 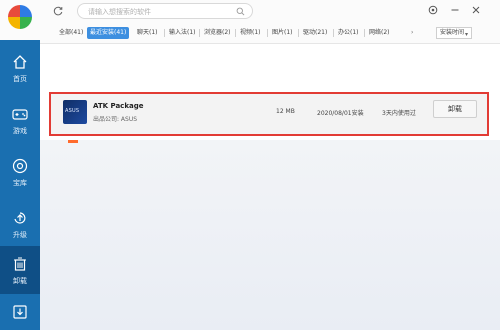 I want to click on app-icon: ASUS, so click(x=75, y=112).